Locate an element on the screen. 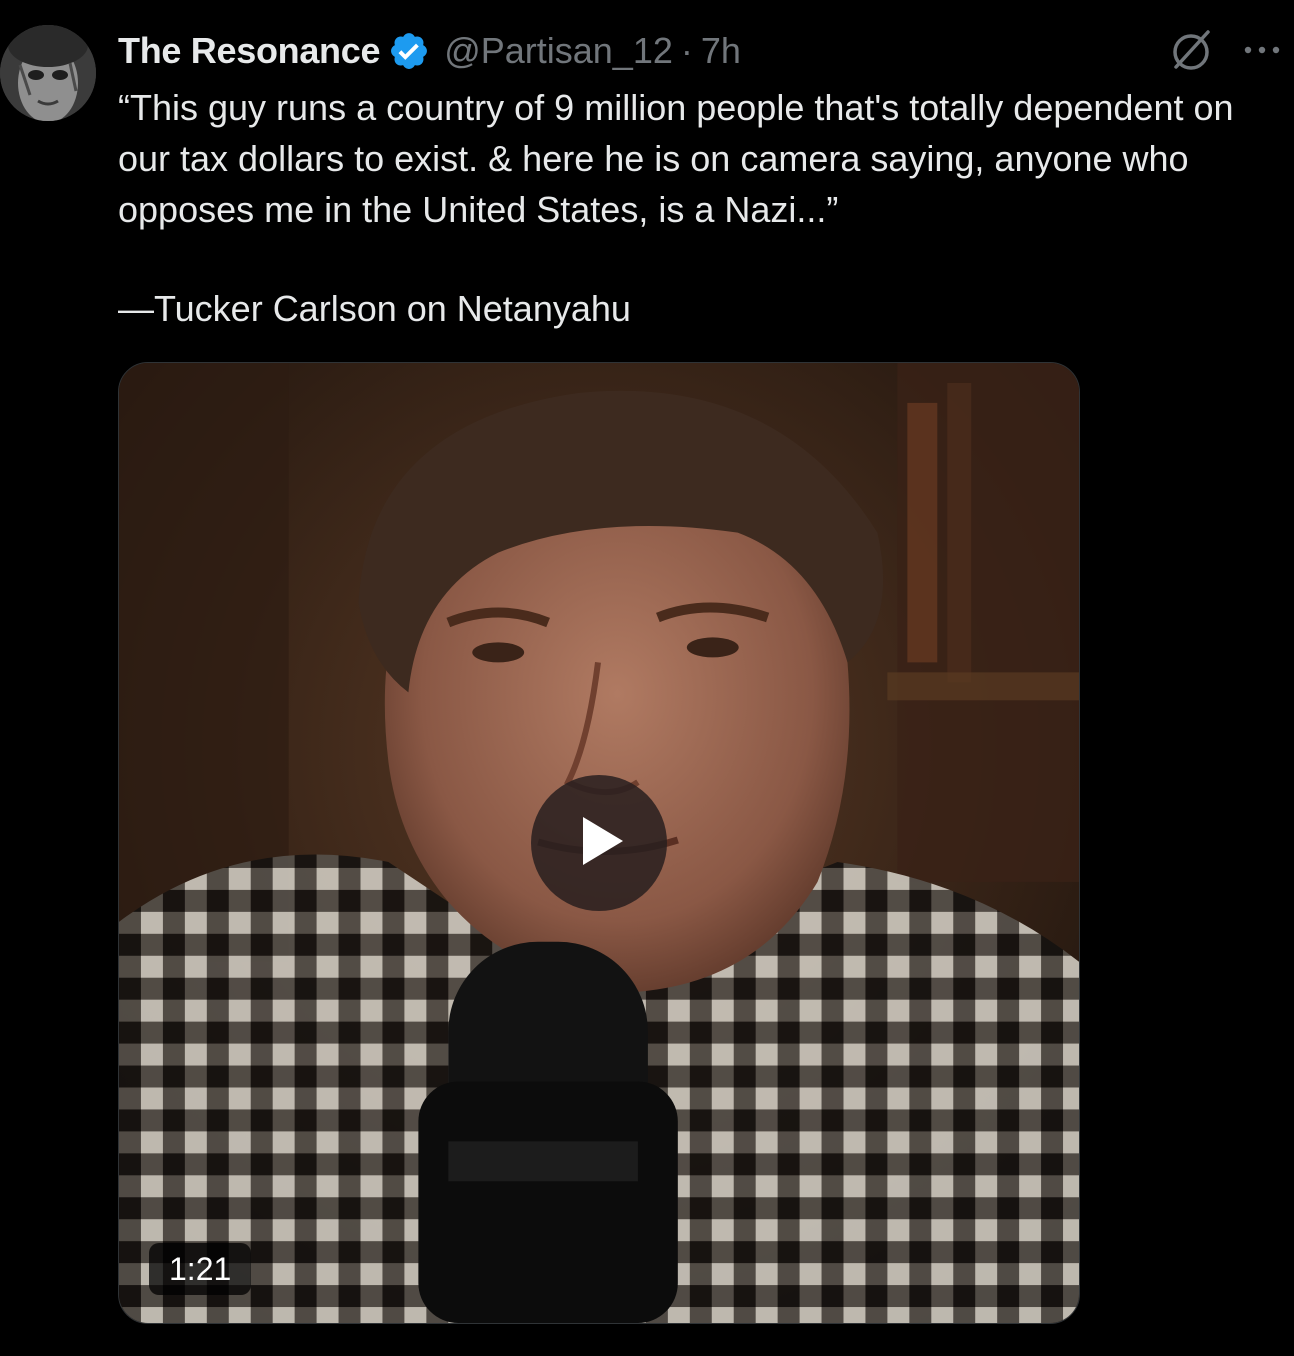  play-button is located at coordinates (599, 843).